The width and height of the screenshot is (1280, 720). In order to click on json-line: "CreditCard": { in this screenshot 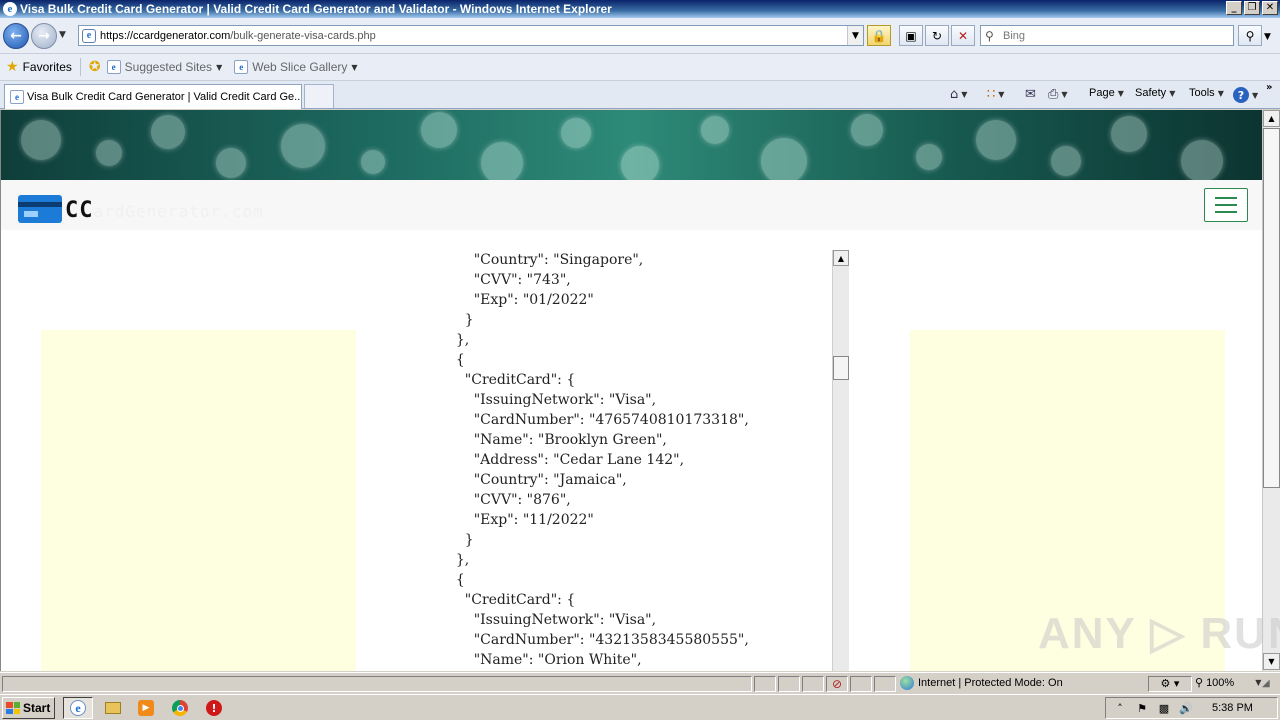, I will do `click(511, 600)`.